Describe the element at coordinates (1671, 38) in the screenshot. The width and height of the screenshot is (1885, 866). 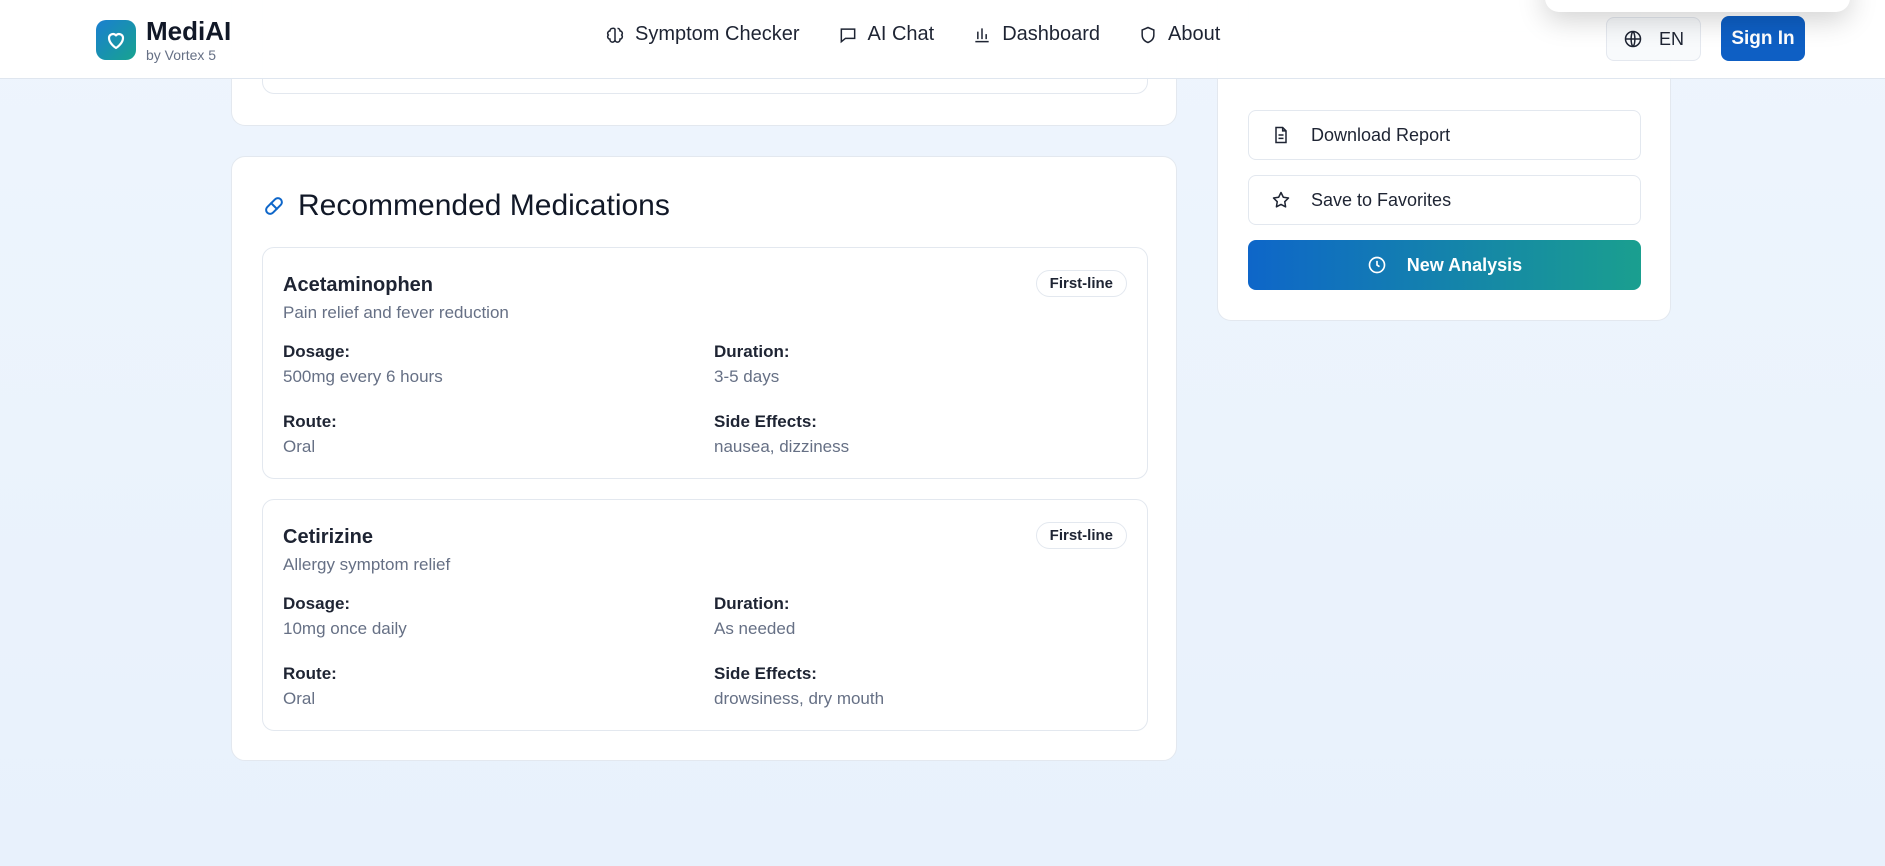
I see `language-label: EN` at that location.